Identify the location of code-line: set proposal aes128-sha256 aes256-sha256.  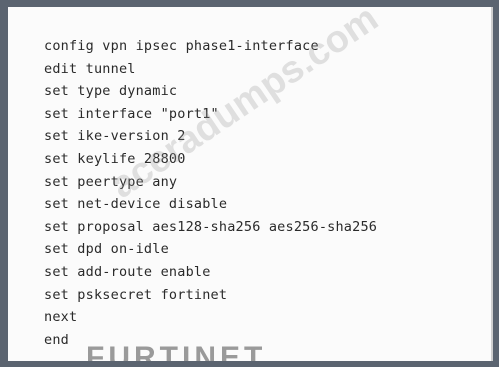
(211, 226).